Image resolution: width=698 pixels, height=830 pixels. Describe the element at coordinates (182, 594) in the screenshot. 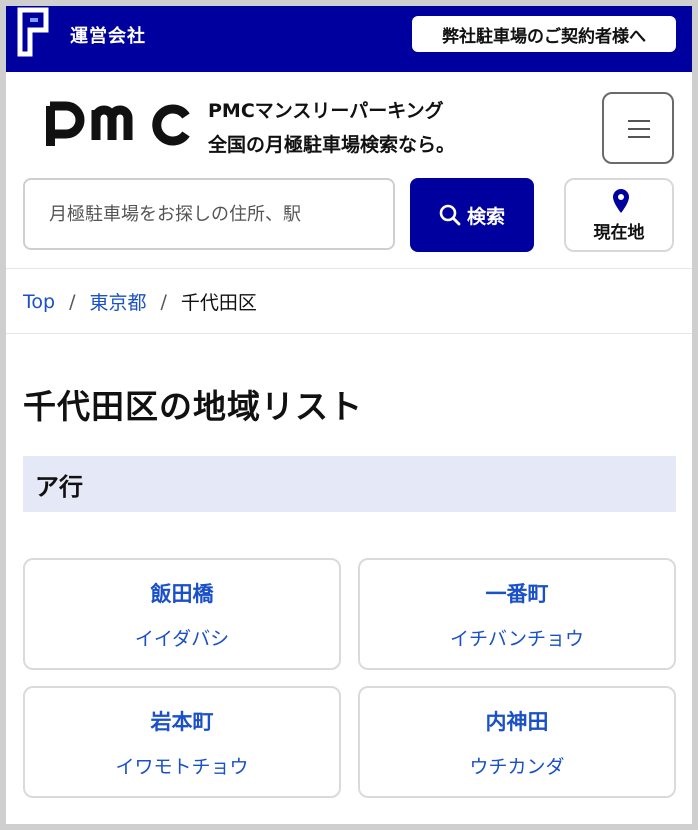

I see `area-name: 飯田橋` at that location.